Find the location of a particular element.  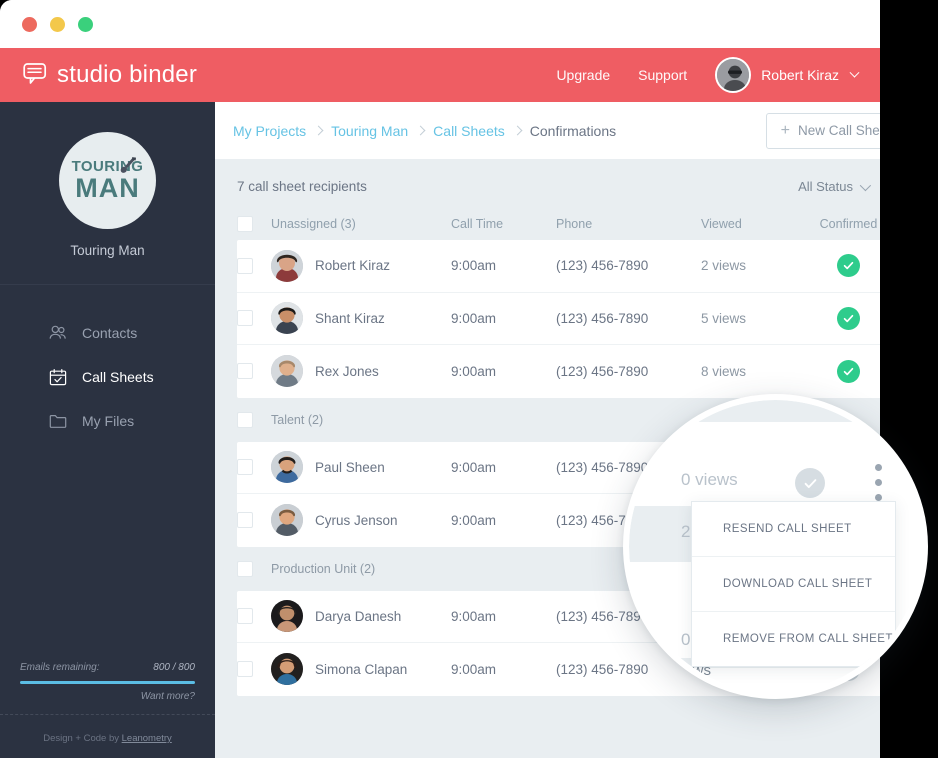

emails-progress-bar is located at coordinates (107, 682).